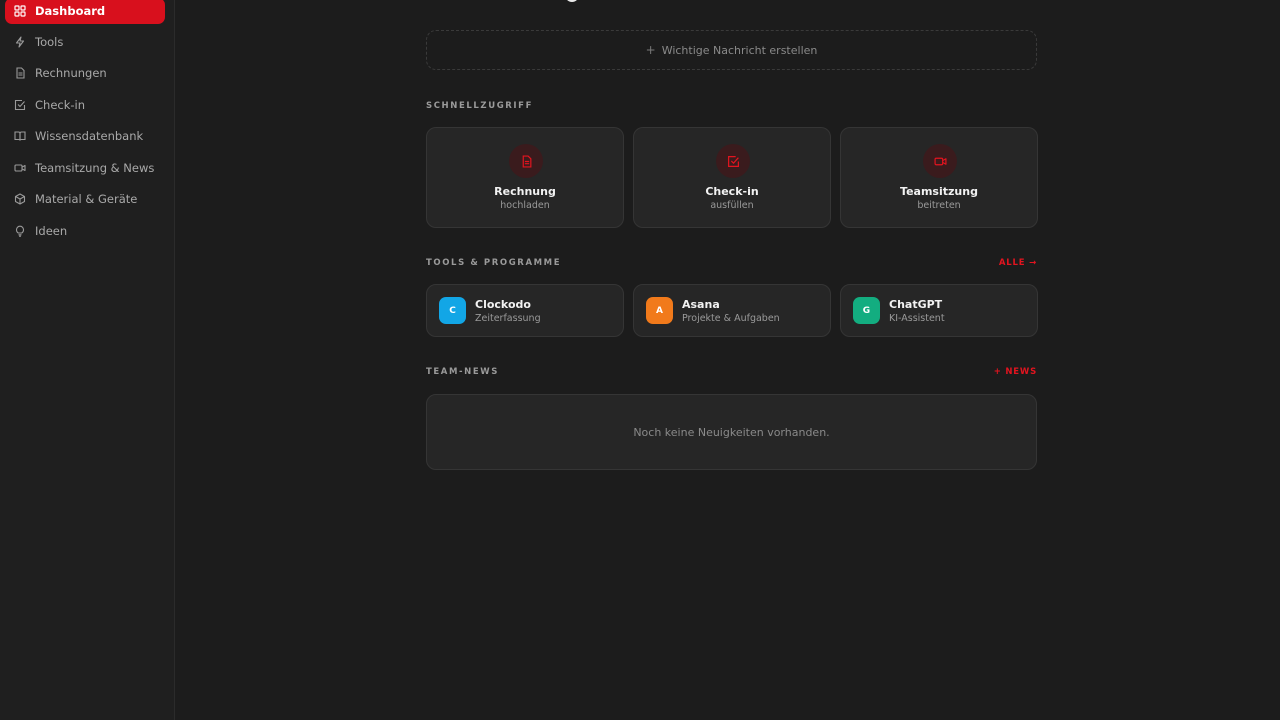 The width and height of the screenshot is (1280, 720). Describe the element at coordinates (60, 105) in the screenshot. I see `sidebar-item-label: Check-in` at that location.